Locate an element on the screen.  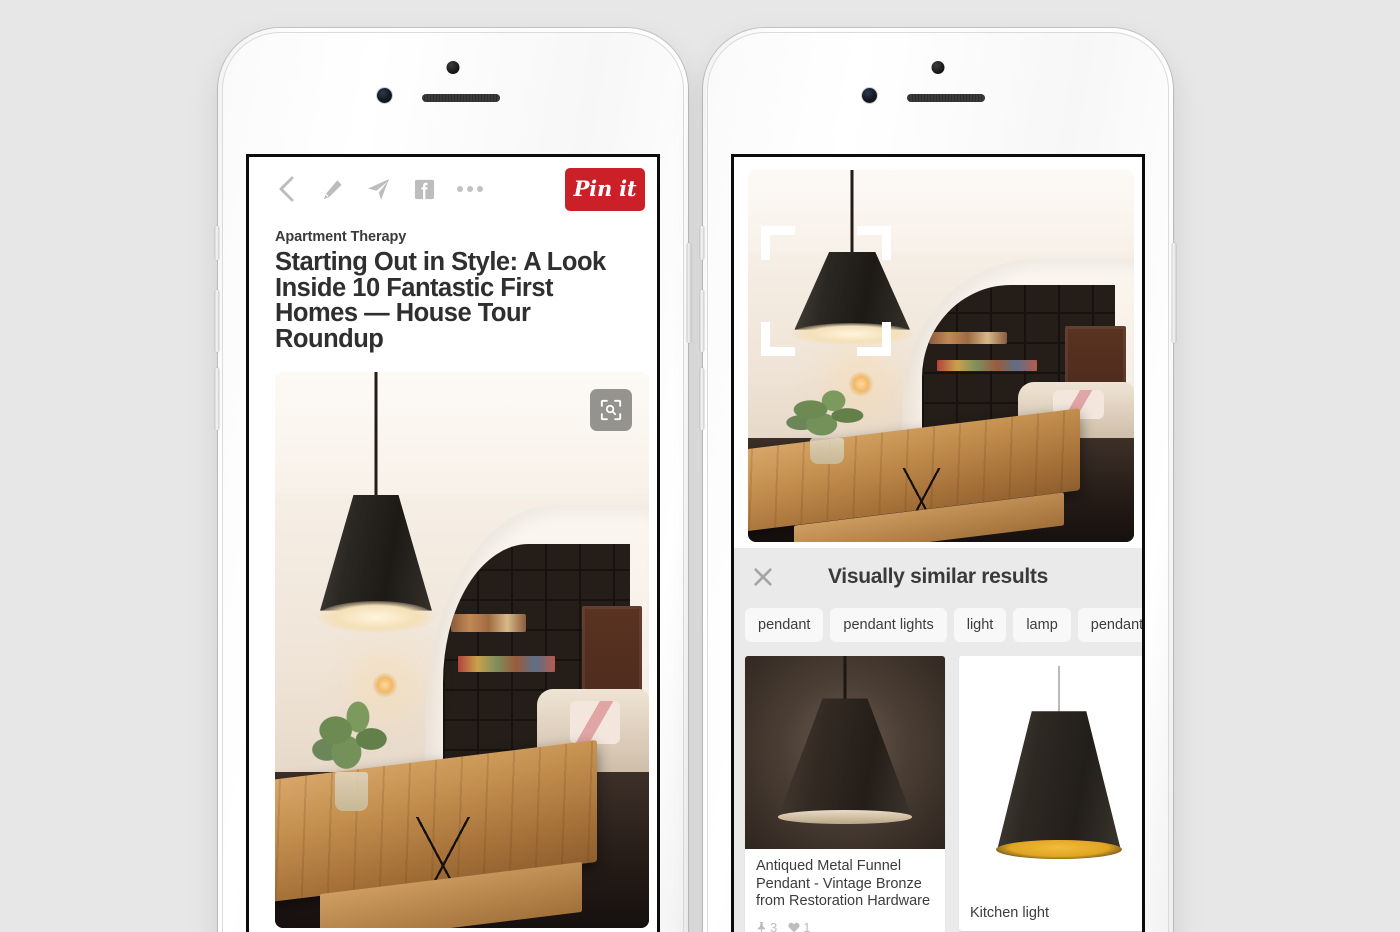
pin-toolbar: Pin it is located at coordinates (453, 189).